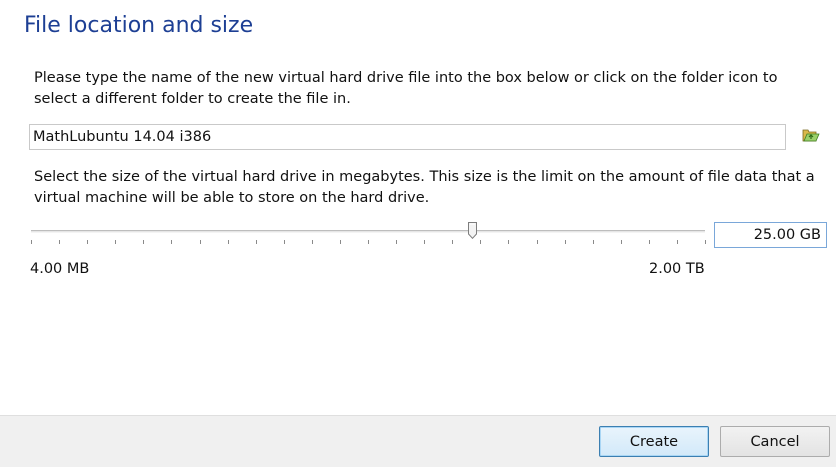  What do you see at coordinates (775, 441) in the screenshot?
I see `cancel-button: Cancel` at bounding box center [775, 441].